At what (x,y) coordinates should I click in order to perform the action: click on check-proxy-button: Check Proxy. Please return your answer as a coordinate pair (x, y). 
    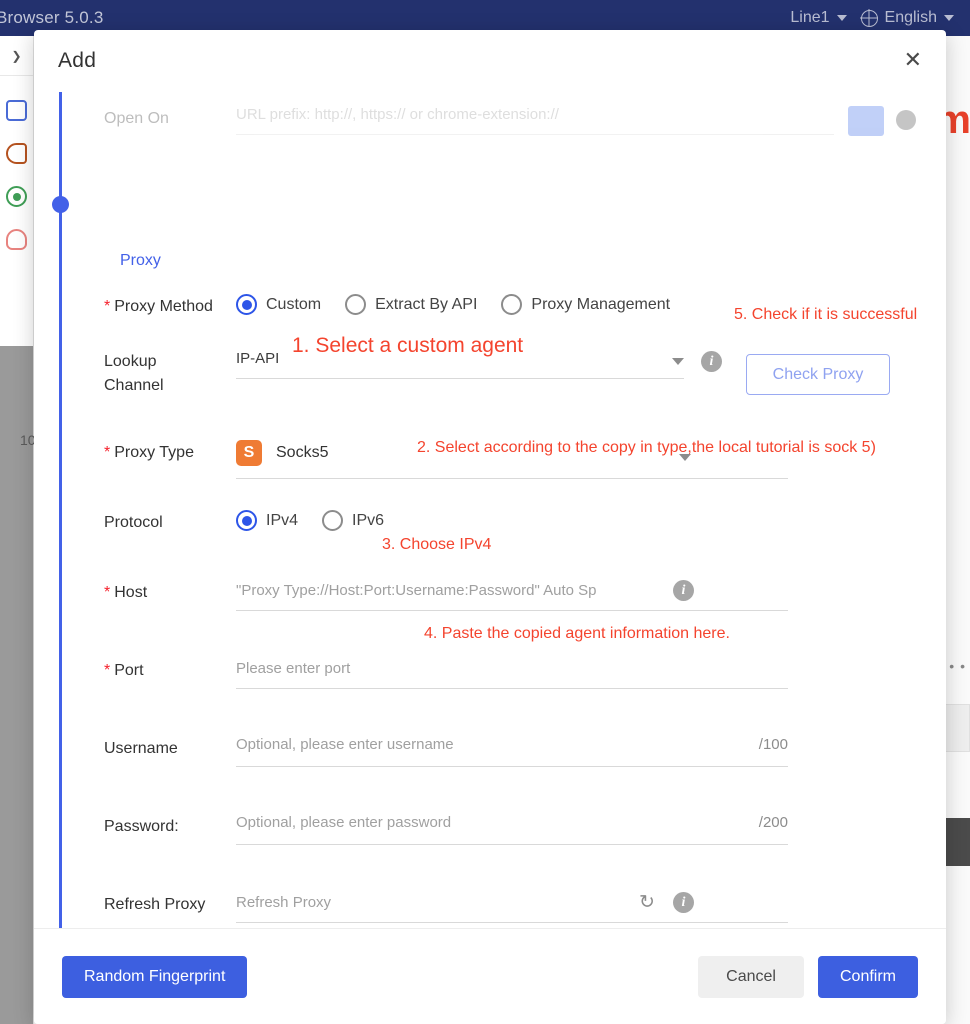
    Looking at the image, I should click on (818, 374).